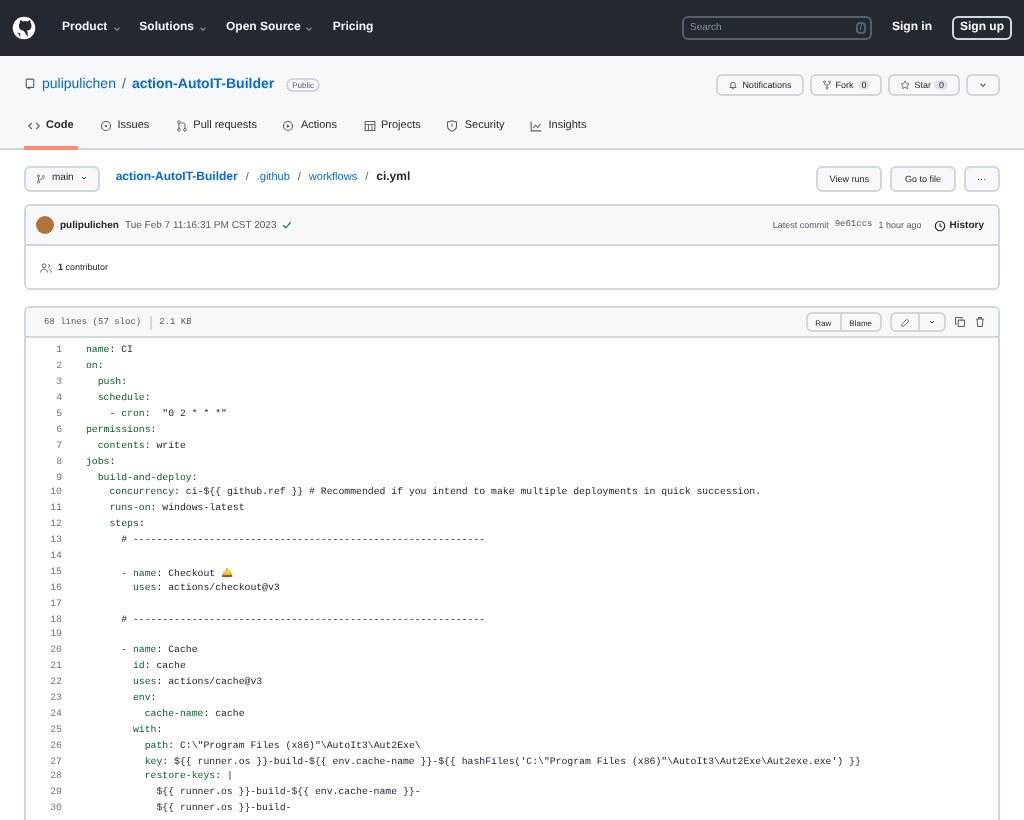  Describe the element at coordinates (181, 126) in the screenshot. I see `pull-request-icon` at that location.